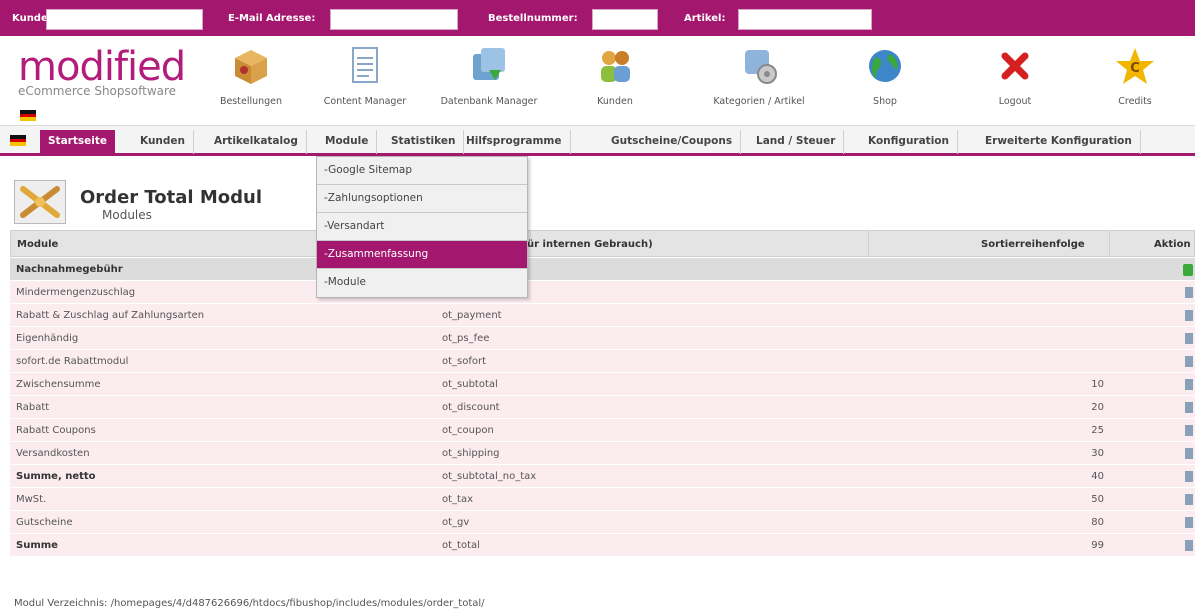 The width and height of the screenshot is (1195, 614). I want to click on header-item-categories: Kategorien / Artikel, so click(759, 75).